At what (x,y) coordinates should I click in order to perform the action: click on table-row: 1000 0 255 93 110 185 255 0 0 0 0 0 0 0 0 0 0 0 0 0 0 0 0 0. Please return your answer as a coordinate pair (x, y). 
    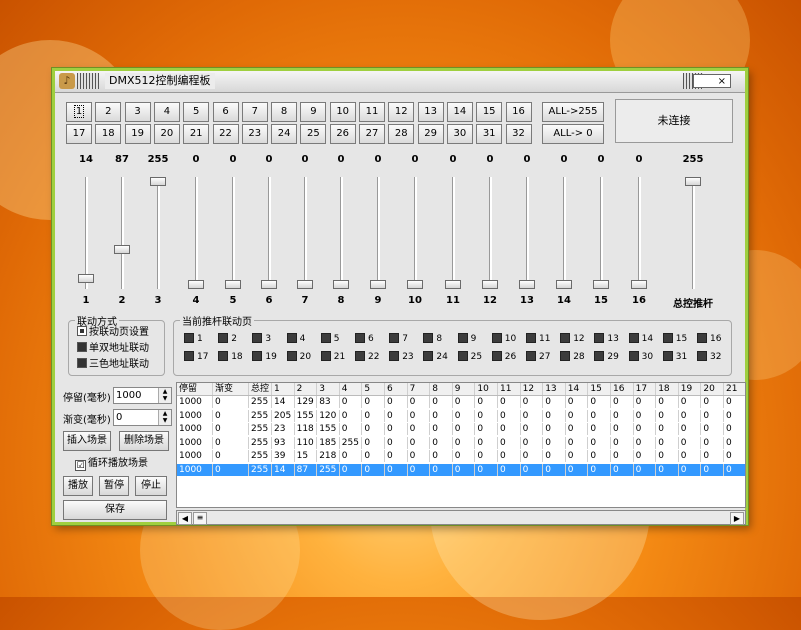
    Looking at the image, I should click on (461, 442).